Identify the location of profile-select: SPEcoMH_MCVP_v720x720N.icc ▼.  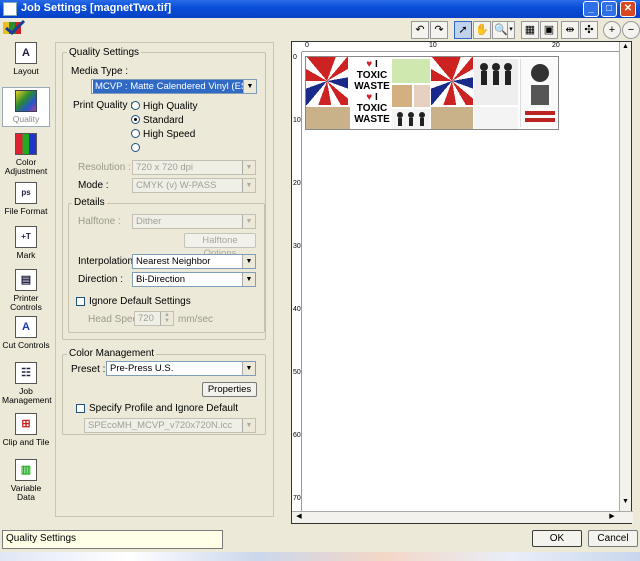
(170, 425).